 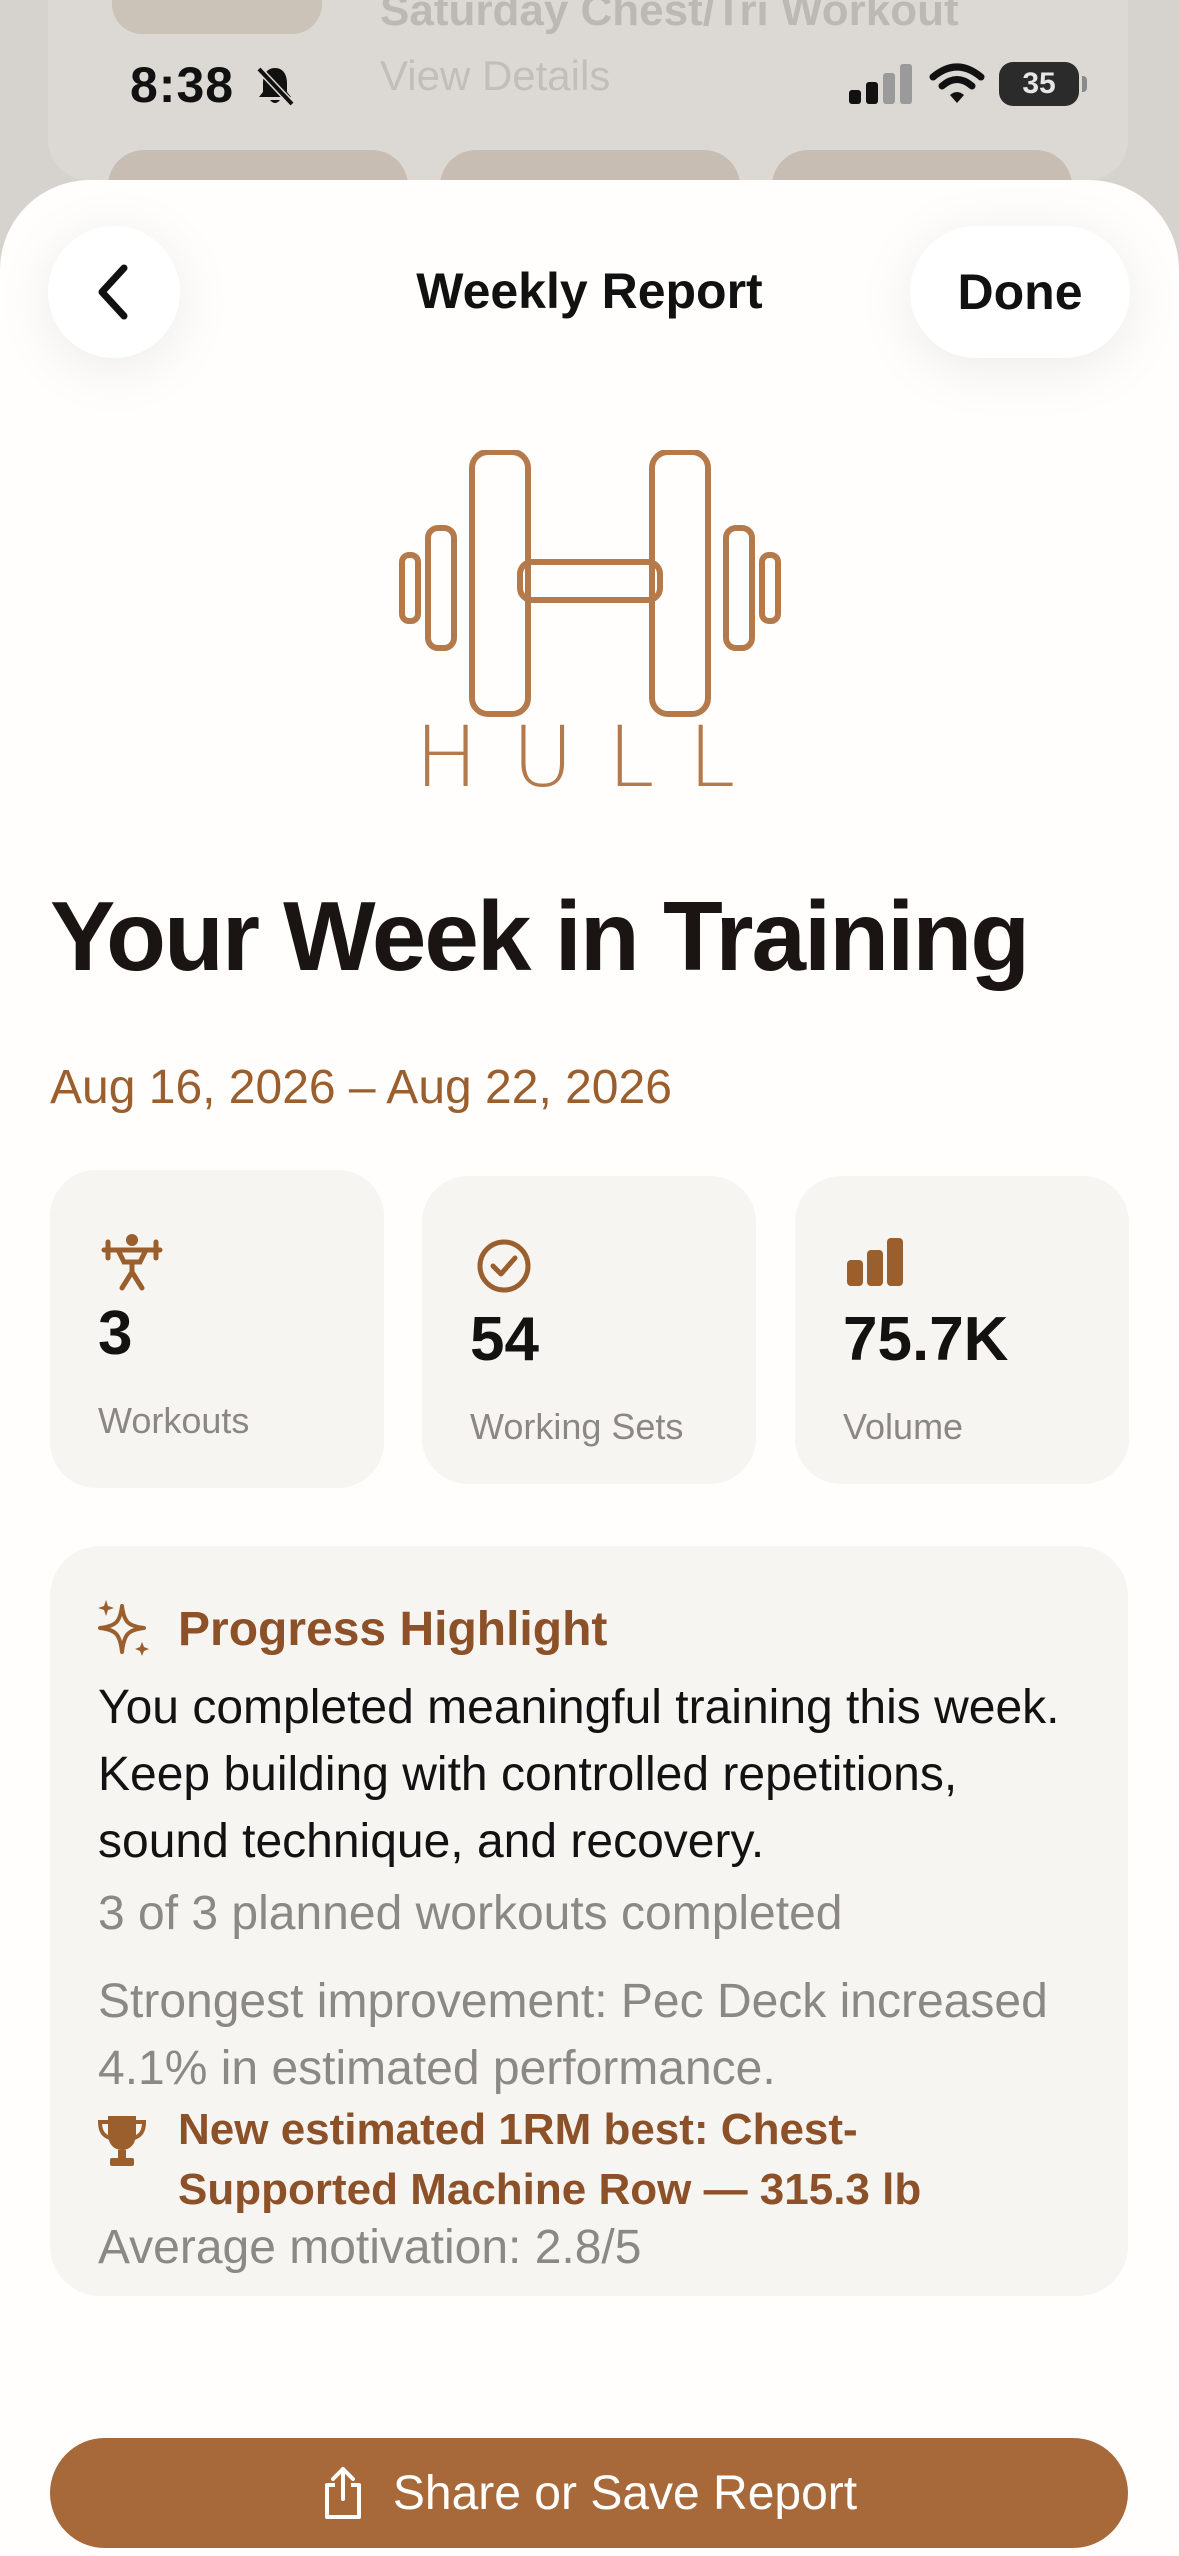 What do you see at coordinates (361, 1087) in the screenshot?
I see `date-range: Aug 16, 2026 – Aug 22, 2026` at bounding box center [361, 1087].